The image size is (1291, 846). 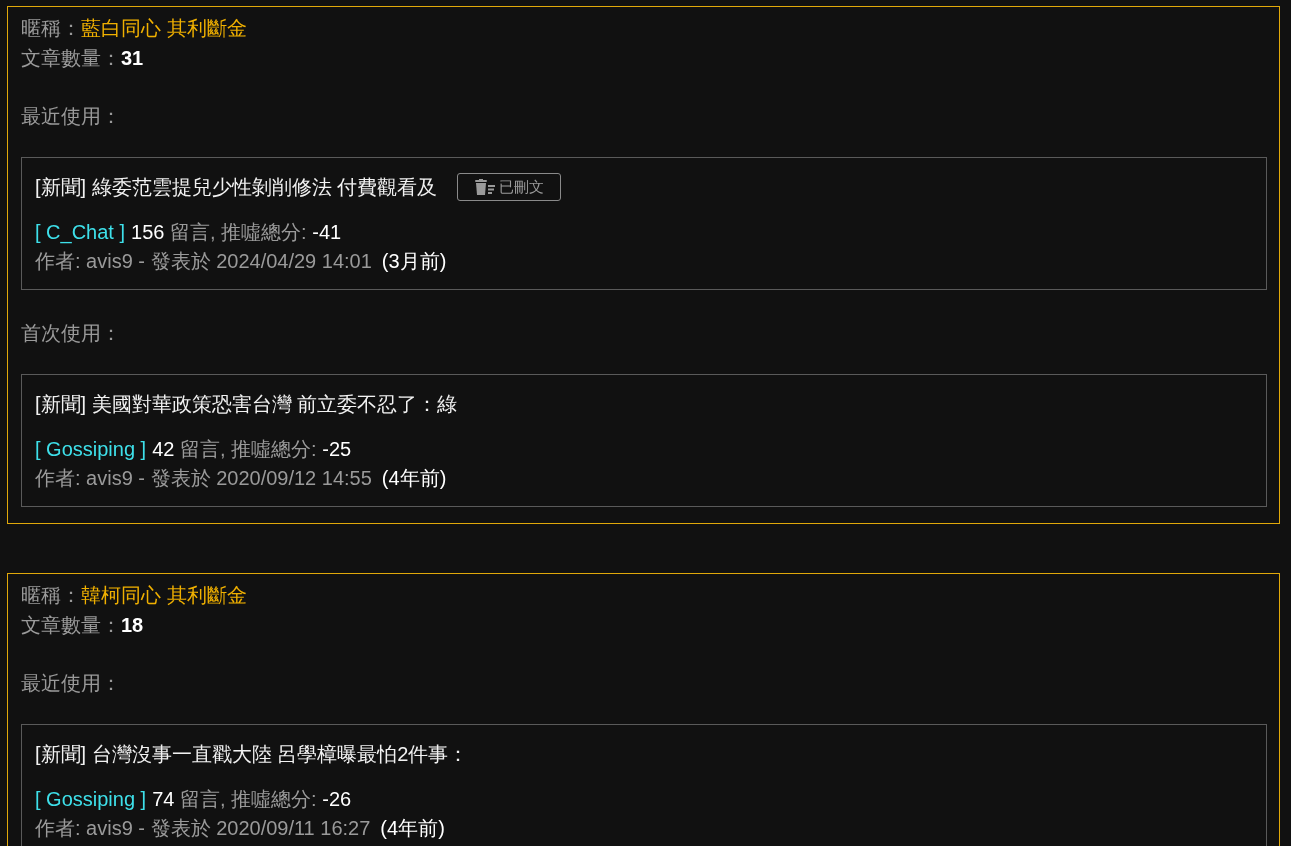 What do you see at coordinates (164, 28) in the screenshot?
I see `nickname: 藍白同心 其利斷金` at bounding box center [164, 28].